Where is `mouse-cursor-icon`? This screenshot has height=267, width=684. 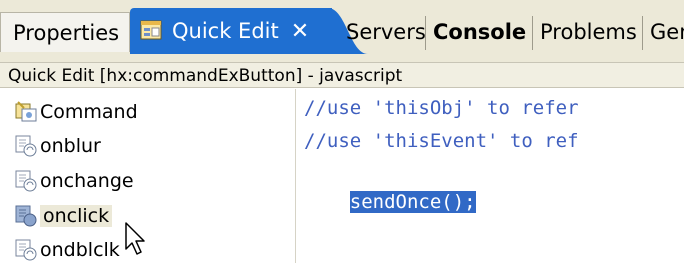
mouse-cursor-icon is located at coordinates (135, 238).